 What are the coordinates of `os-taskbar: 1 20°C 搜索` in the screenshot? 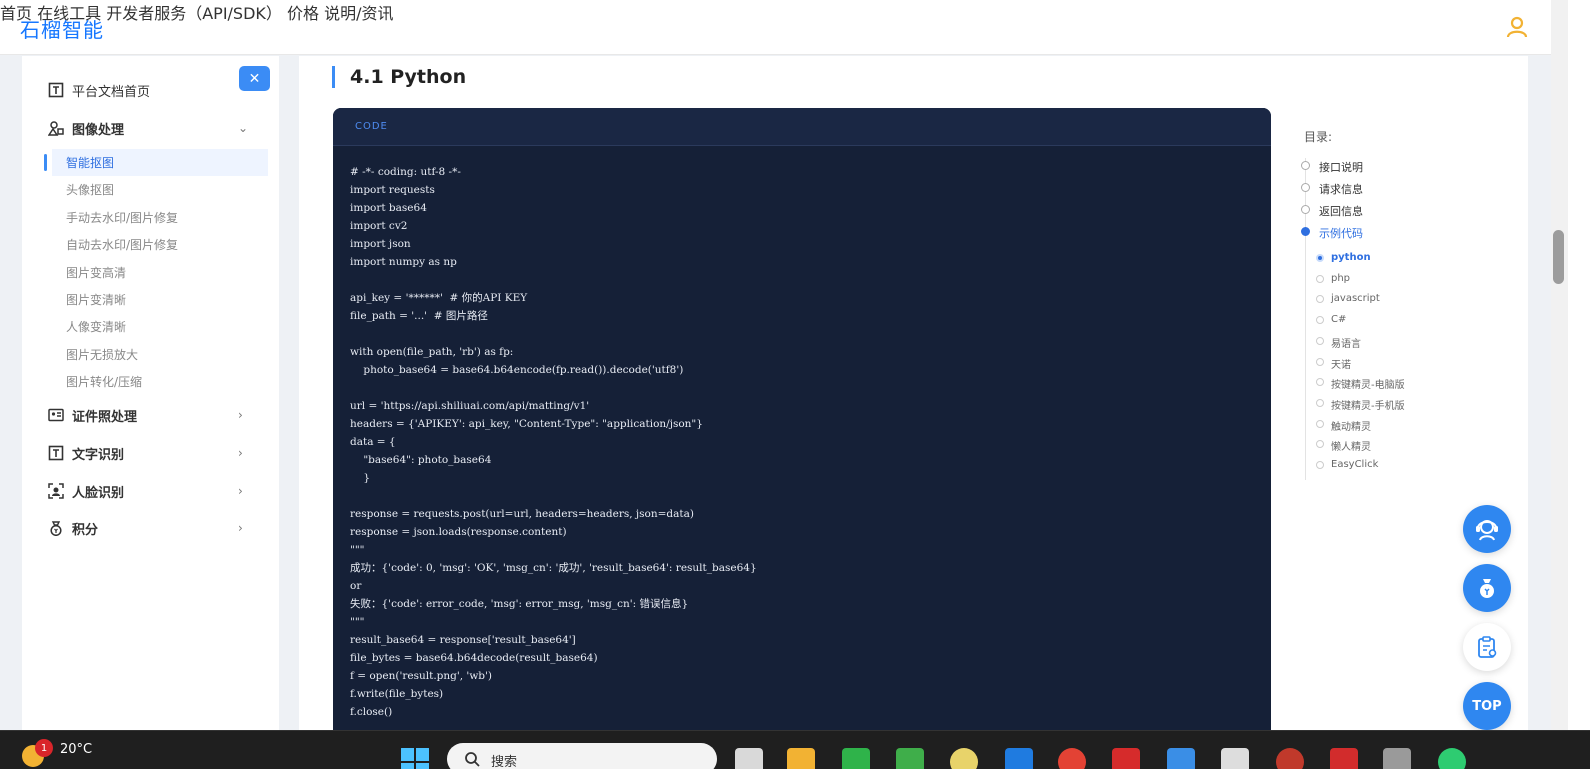 It's located at (795, 749).